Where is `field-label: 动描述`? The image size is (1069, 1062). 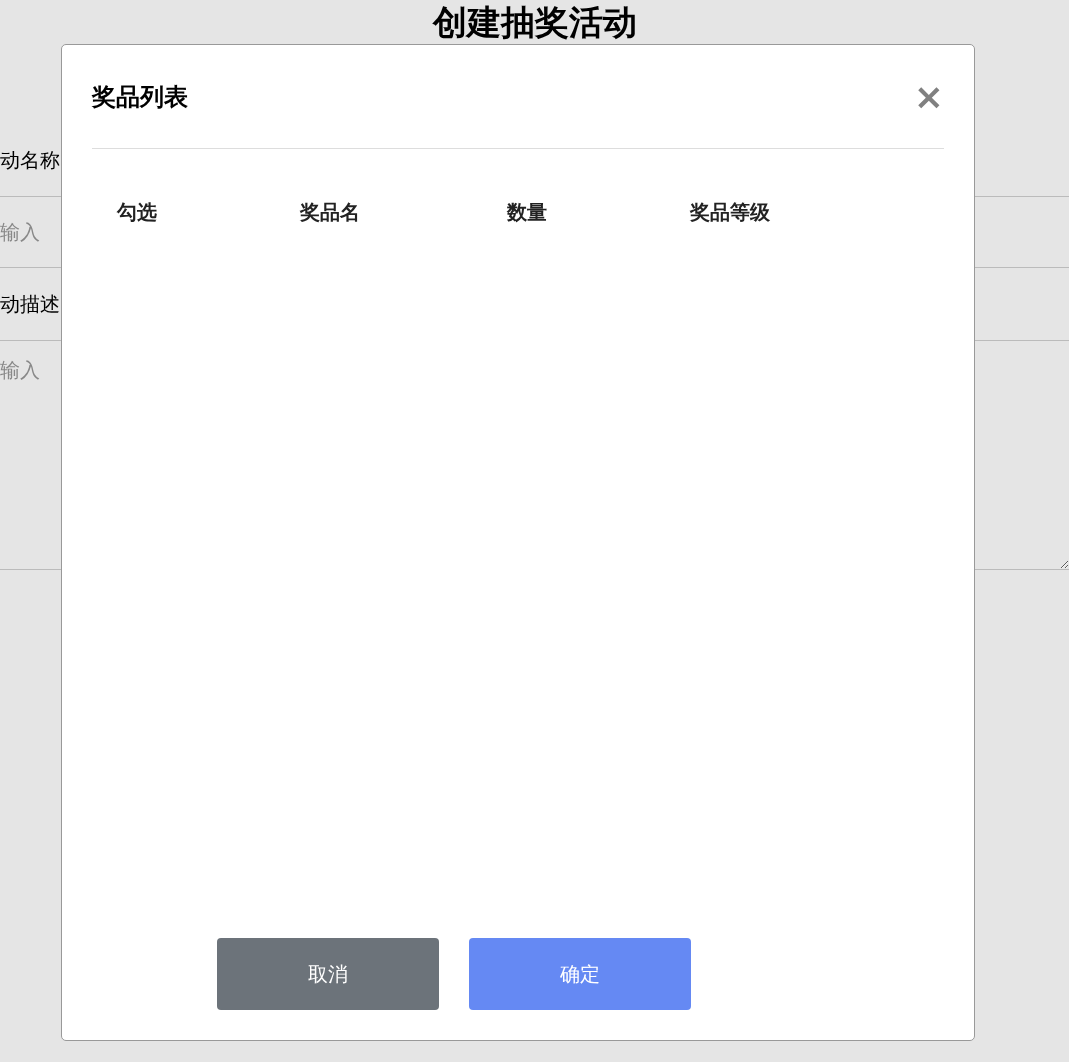
field-label: 动描述 is located at coordinates (30, 304).